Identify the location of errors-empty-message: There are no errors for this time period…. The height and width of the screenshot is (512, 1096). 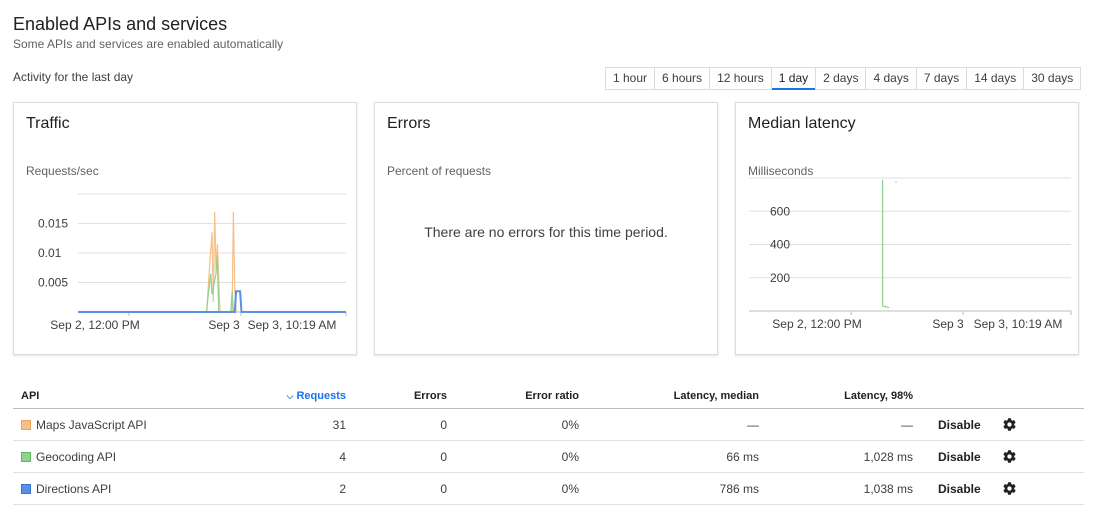
(546, 232).